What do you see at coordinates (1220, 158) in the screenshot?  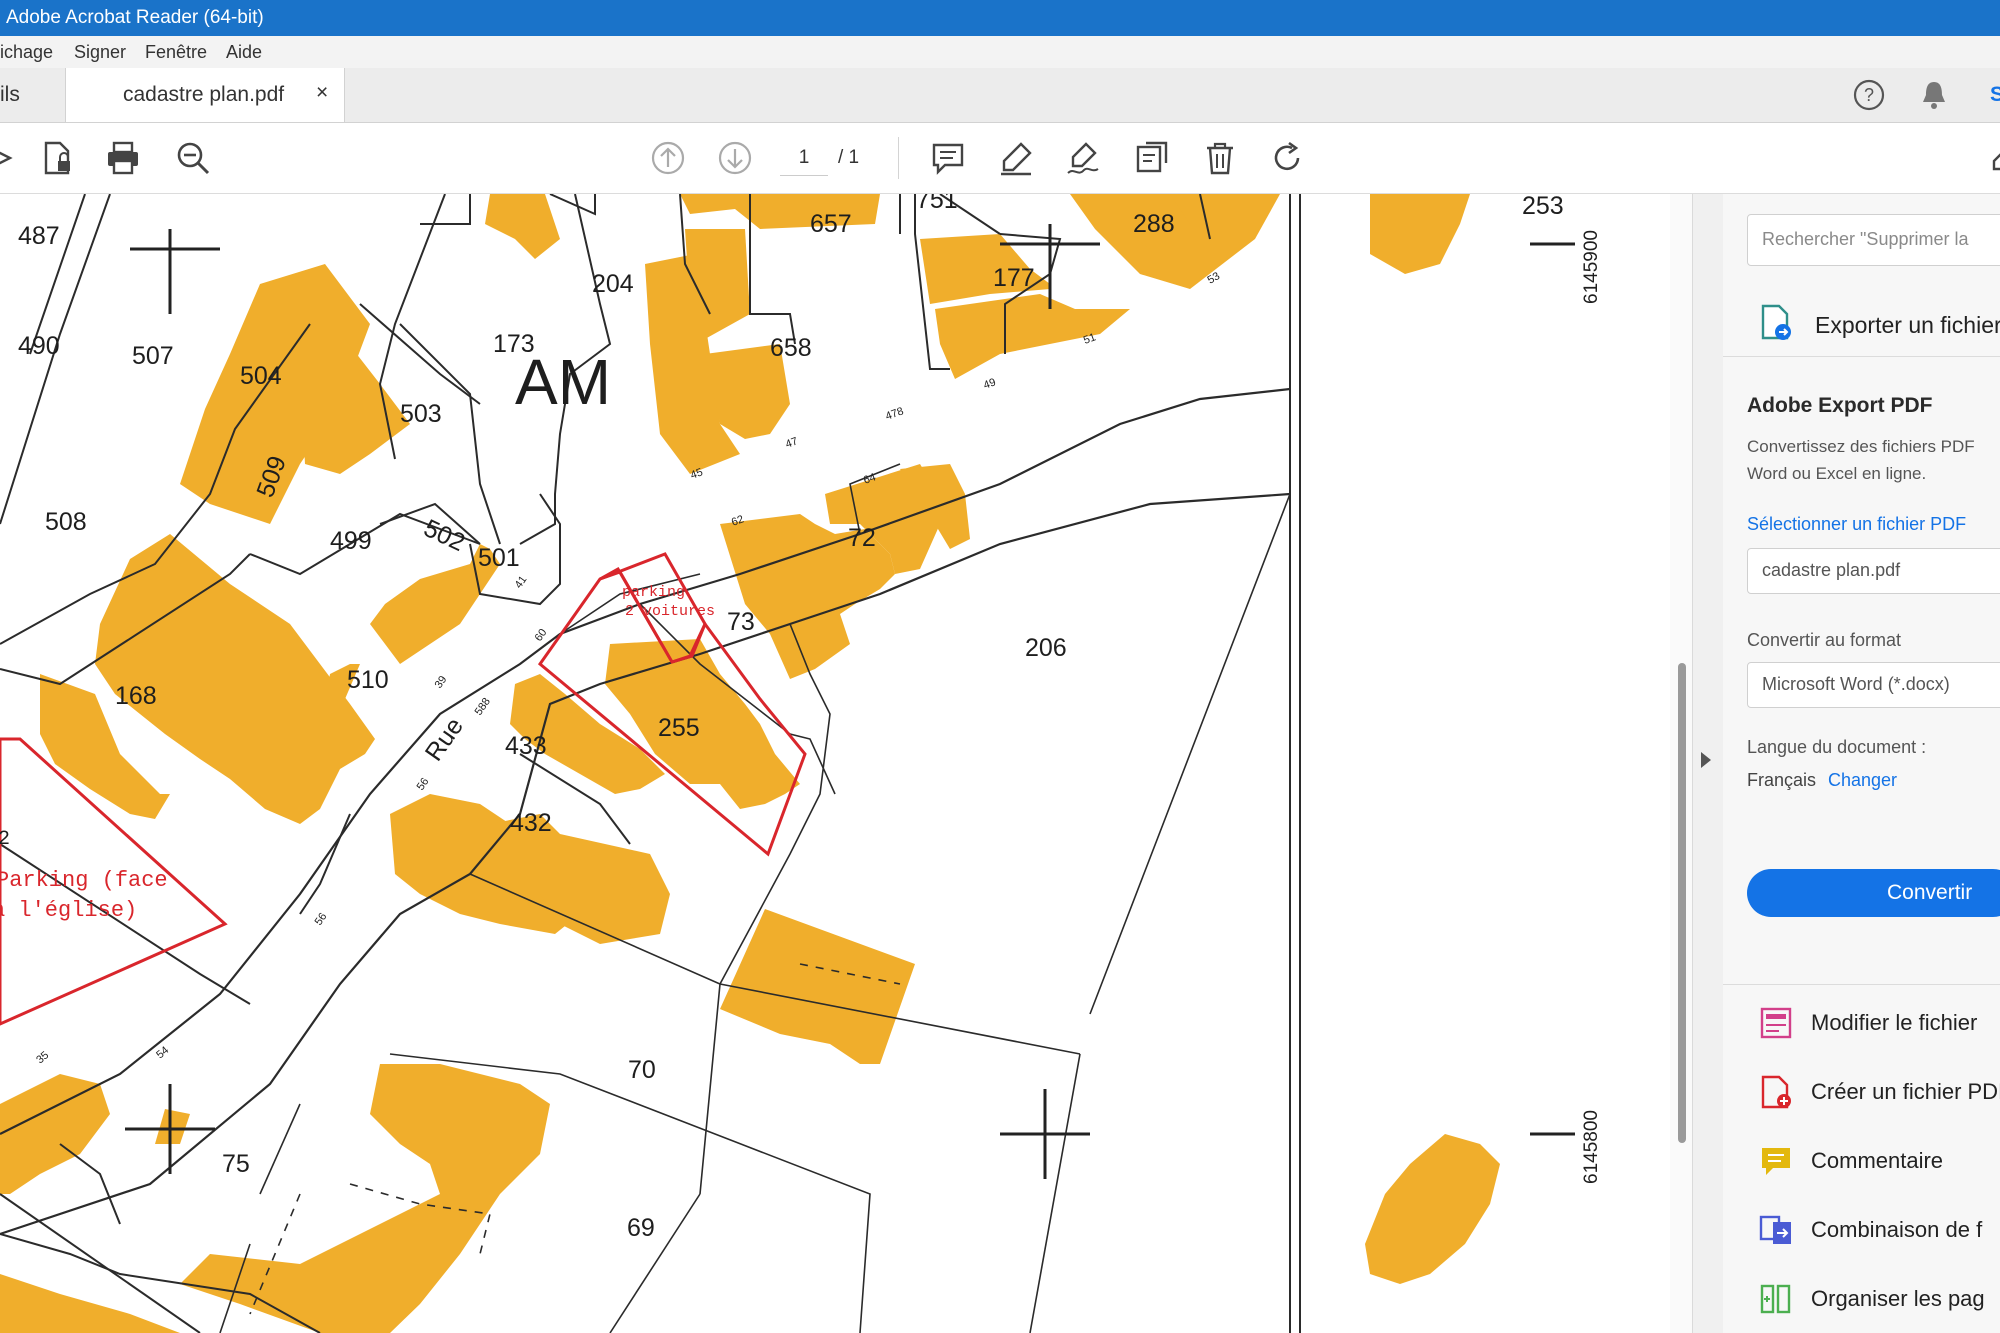 I see `delete-icon` at bounding box center [1220, 158].